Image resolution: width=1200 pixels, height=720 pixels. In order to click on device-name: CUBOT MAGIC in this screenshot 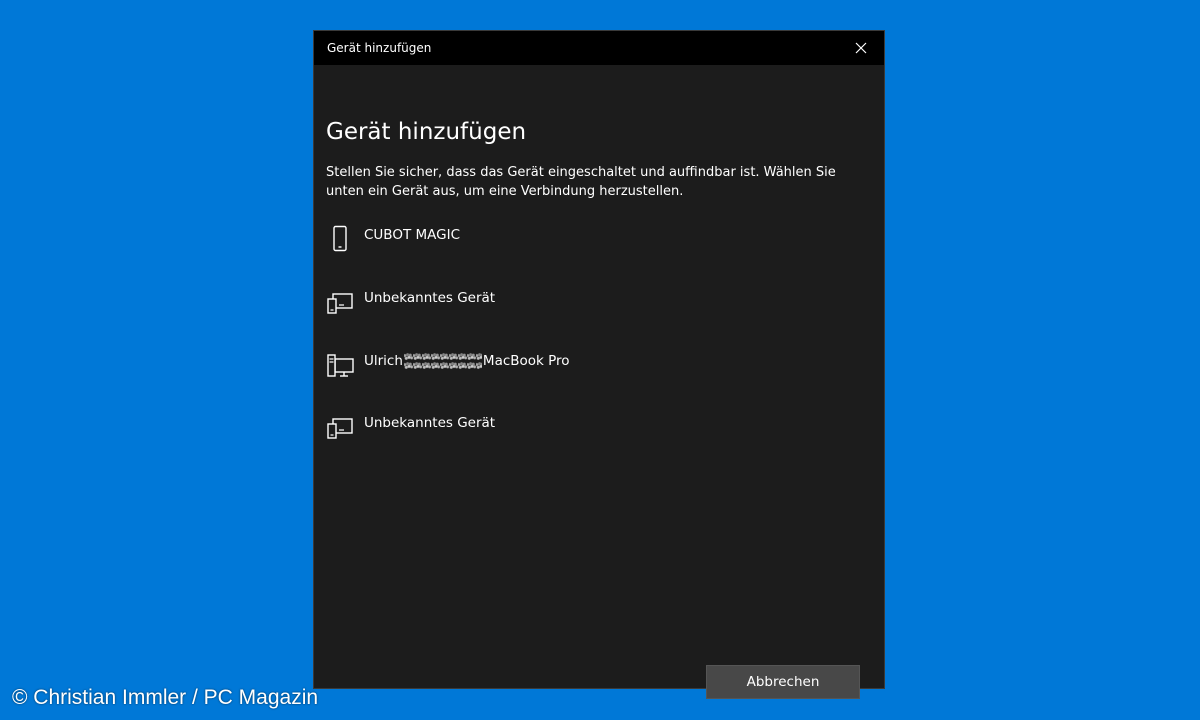, I will do `click(412, 235)`.